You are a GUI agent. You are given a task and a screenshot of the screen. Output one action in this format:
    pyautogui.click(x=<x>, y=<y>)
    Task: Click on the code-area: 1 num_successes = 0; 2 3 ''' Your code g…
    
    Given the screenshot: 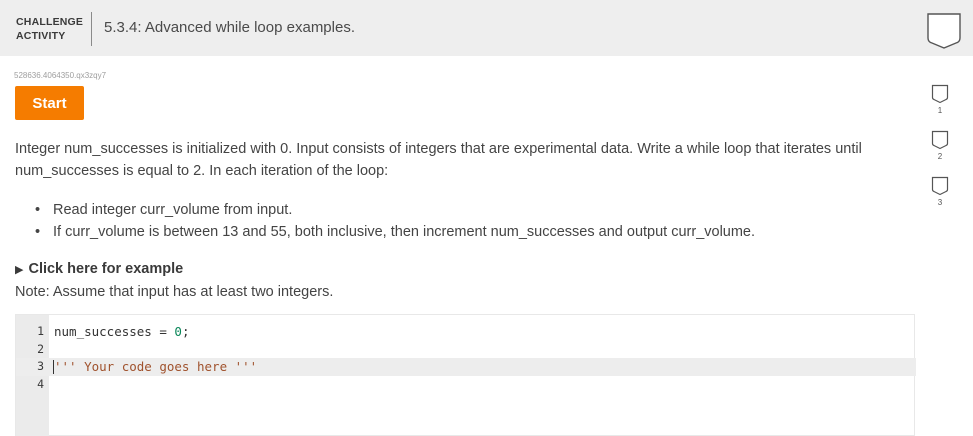 What is the action you would take?
    pyautogui.click(x=466, y=358)
    